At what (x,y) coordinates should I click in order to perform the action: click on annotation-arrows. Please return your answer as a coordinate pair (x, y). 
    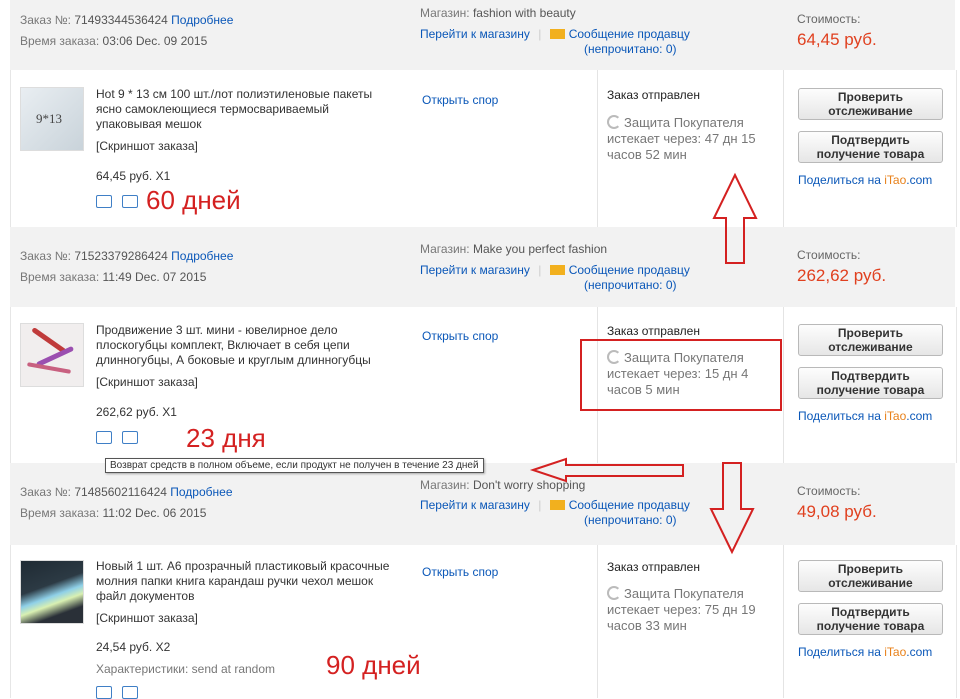
    Looking at the image, I should click on (643, 363).